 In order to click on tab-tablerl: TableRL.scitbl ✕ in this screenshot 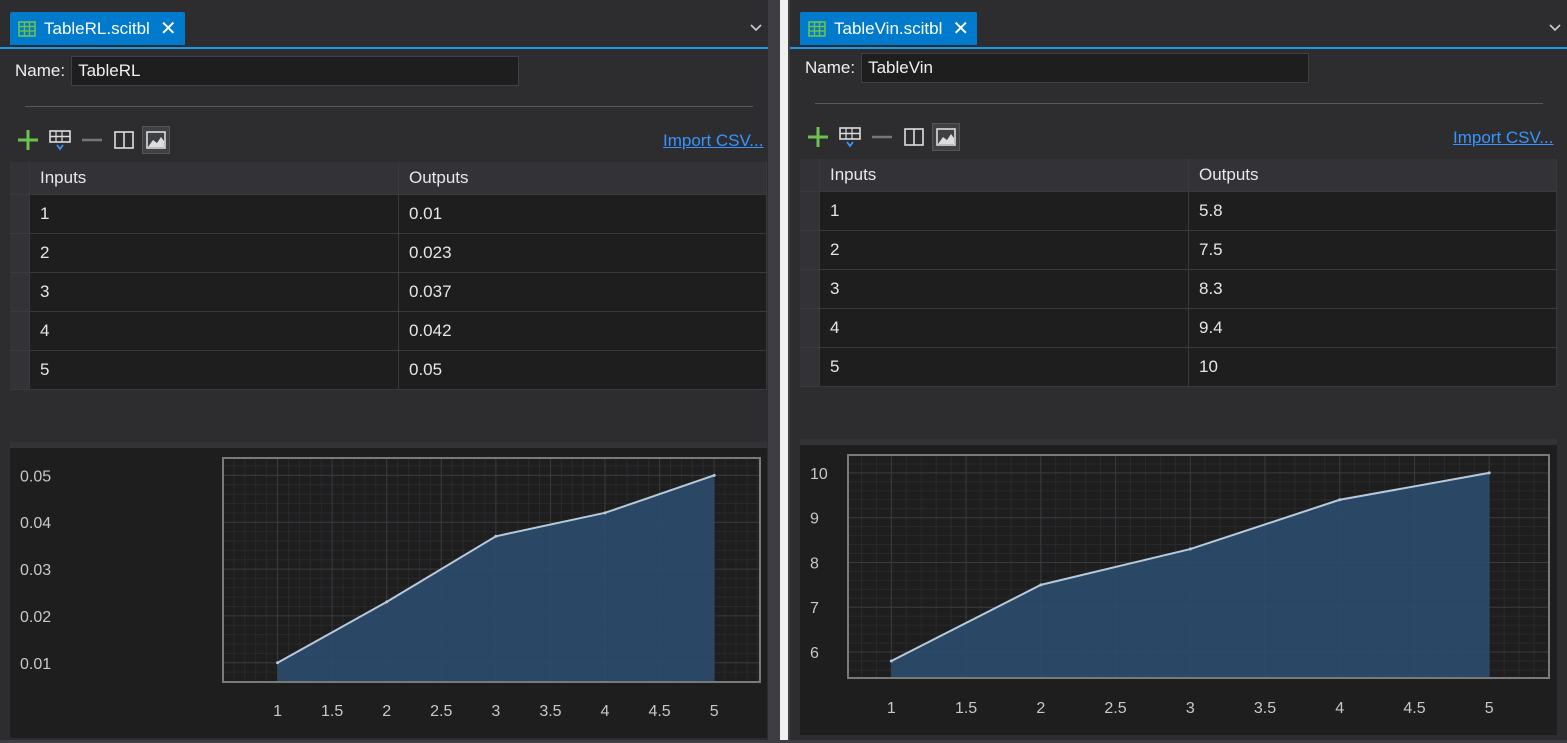, I will do `click(97, 28)`.